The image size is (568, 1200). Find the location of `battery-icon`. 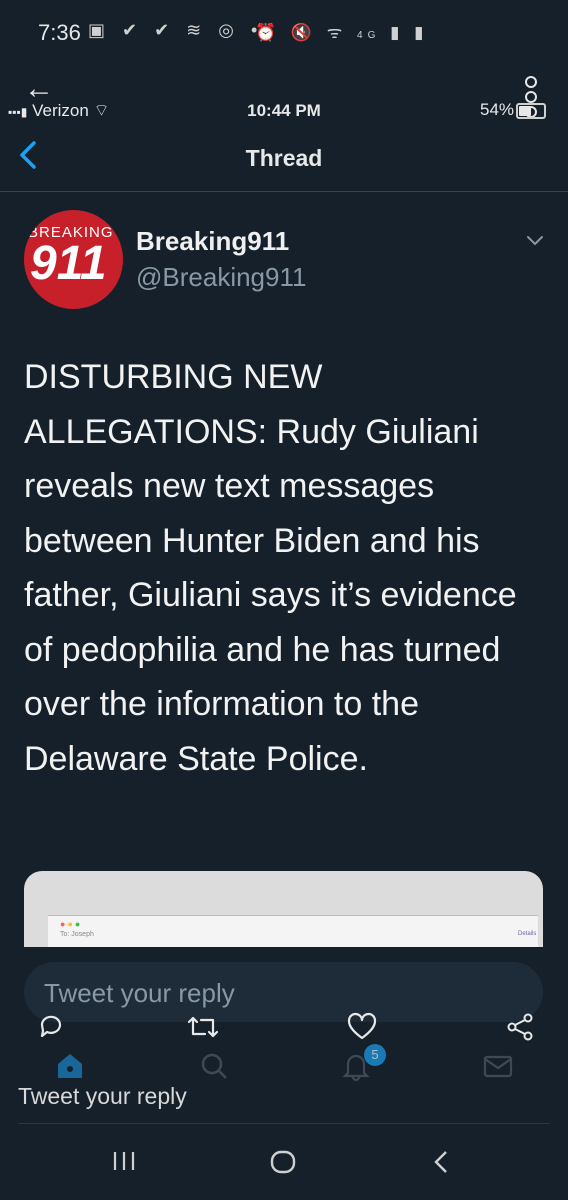

battery-icon is located at coordinates (531, 110).